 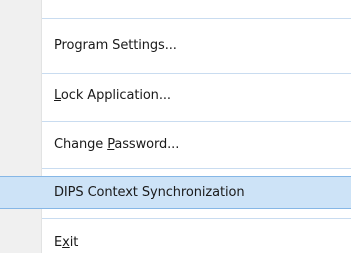 What do you see at coordinates (66, 242) in the screenshot?
I see `menu-item-label: Exit` at bounding box center [66, 242].